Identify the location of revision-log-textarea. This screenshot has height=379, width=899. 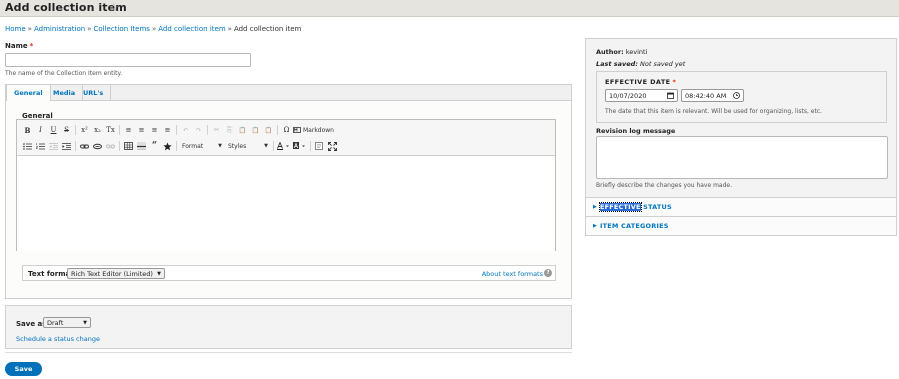
(742, 157).